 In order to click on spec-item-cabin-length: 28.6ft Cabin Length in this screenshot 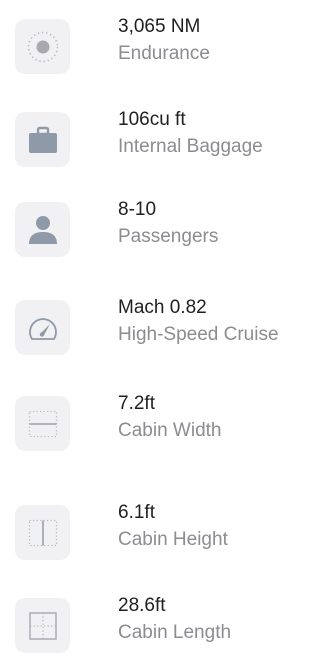, I will do `click(175, 627)`.